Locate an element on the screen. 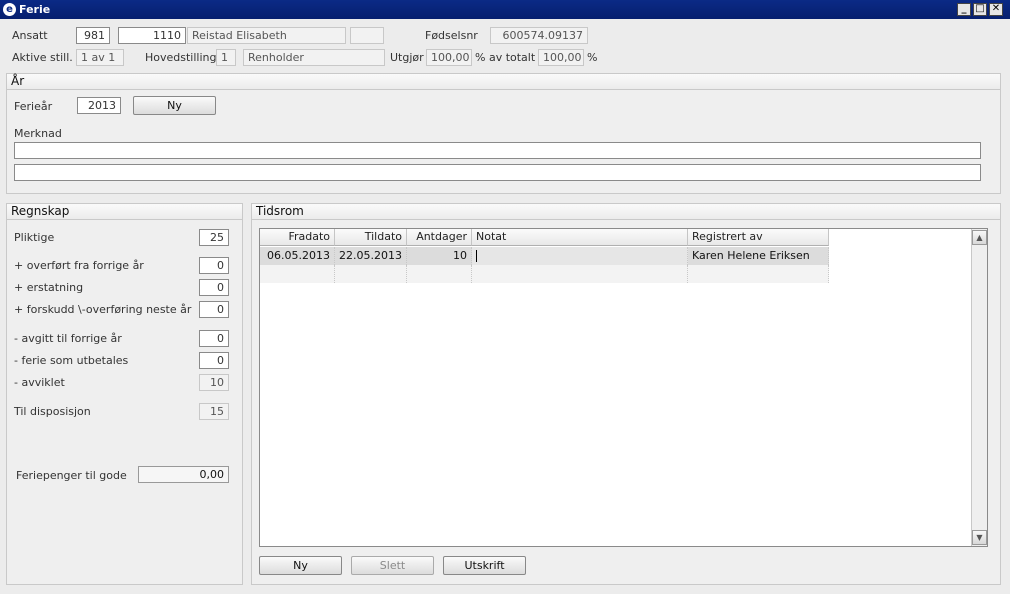 The image size is (1010, 594). scroll-up-icon: ▲ is located at coordinates (979, 237).